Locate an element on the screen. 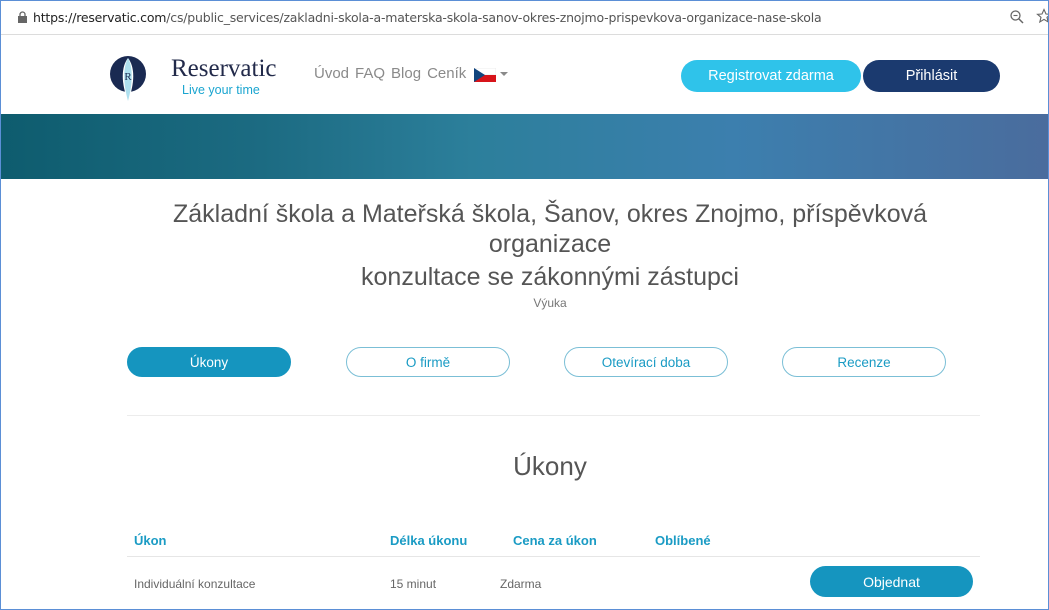 The width and height of the screenshot is (1049, 610). tab-recenze: Recenze is located at coordinates (864, 362).